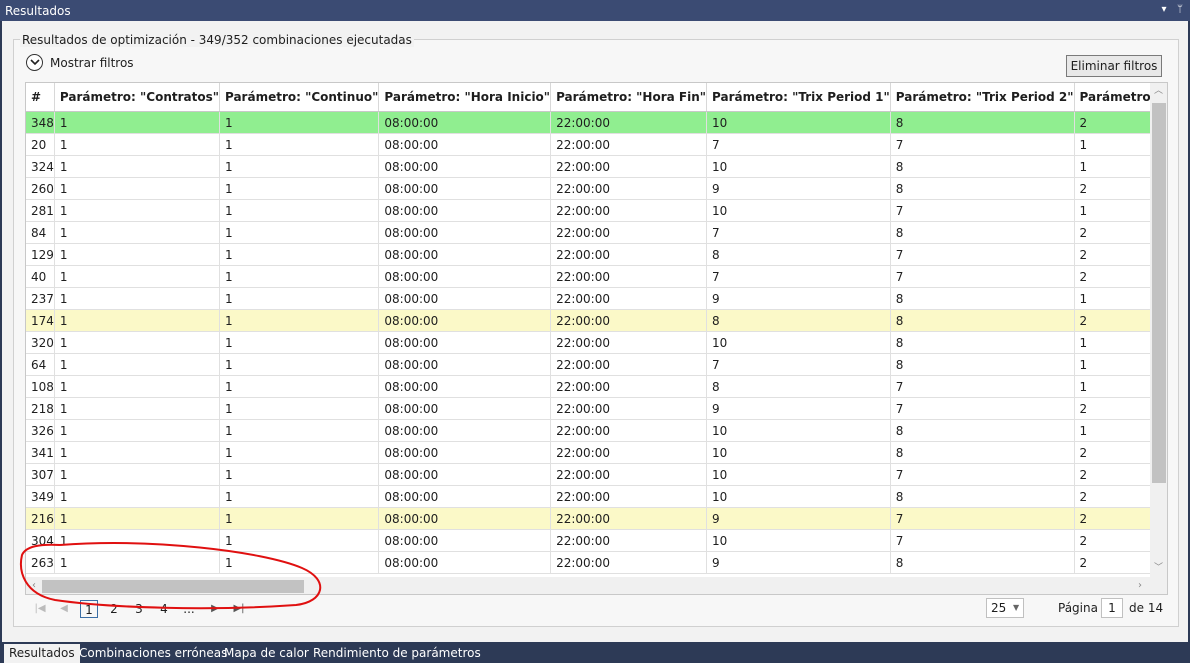 The width and height of the screenshot is (1190, 663). I want to click on column-header: #, so click(40, 97).